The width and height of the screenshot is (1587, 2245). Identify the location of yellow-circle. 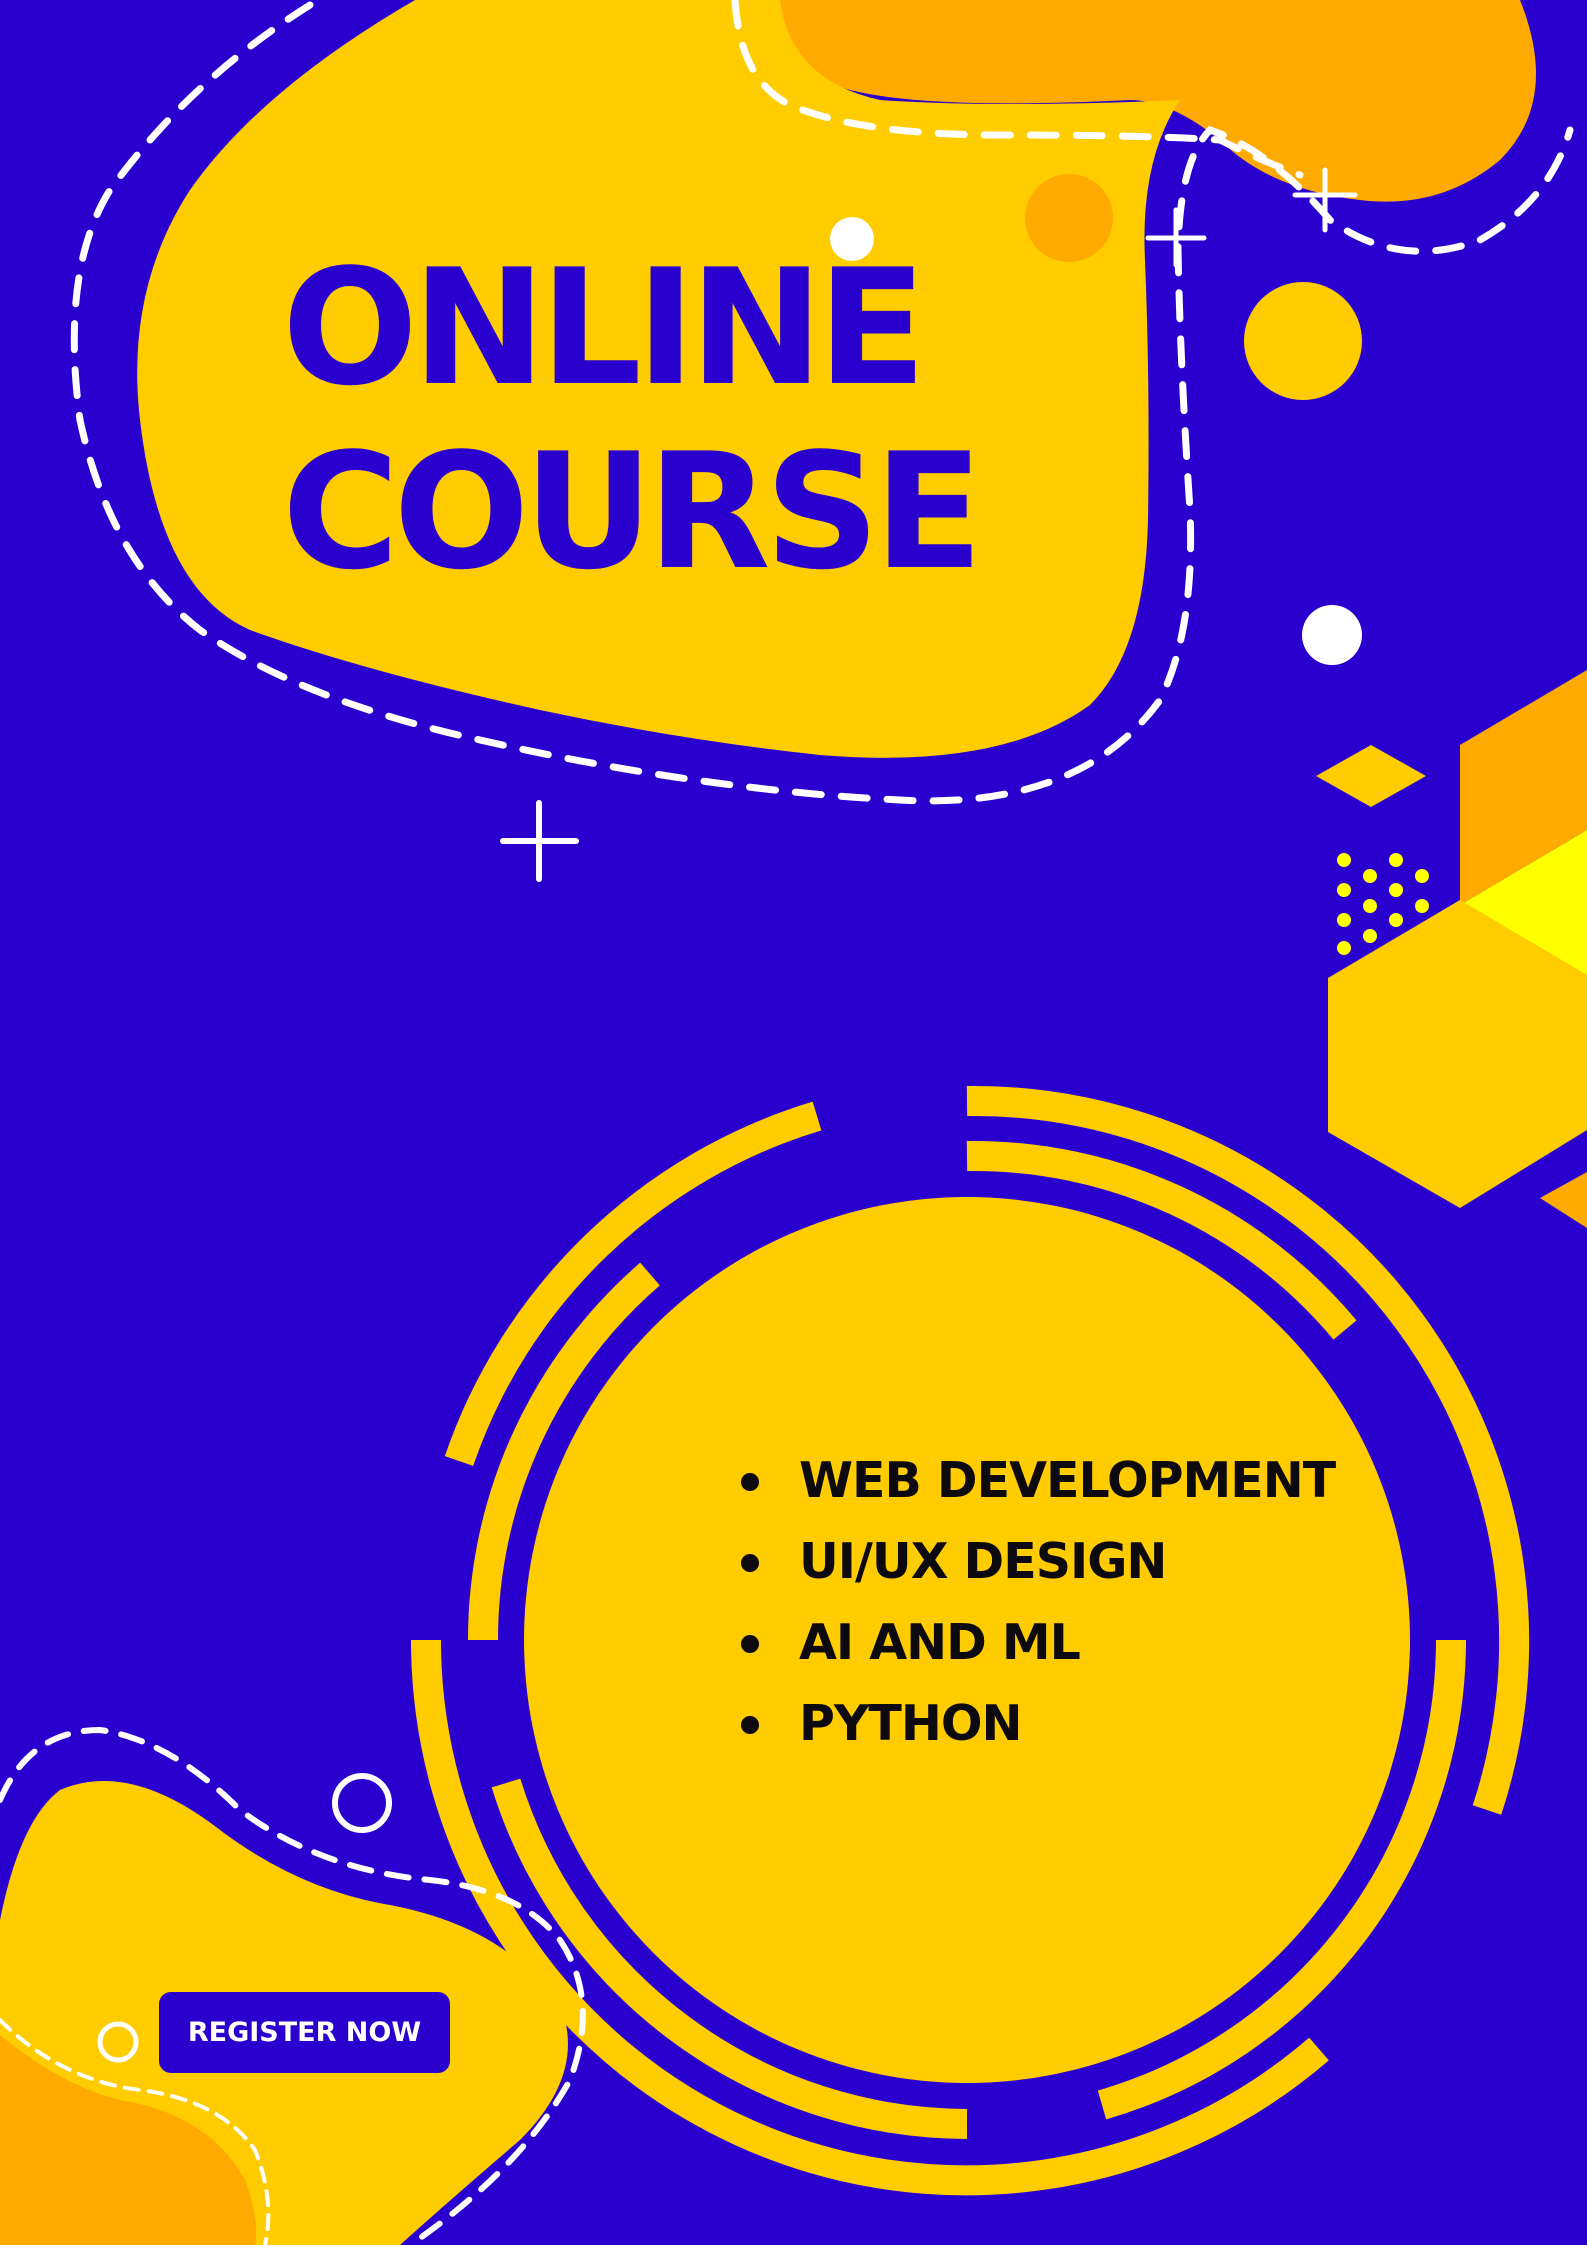
(1303, 341).